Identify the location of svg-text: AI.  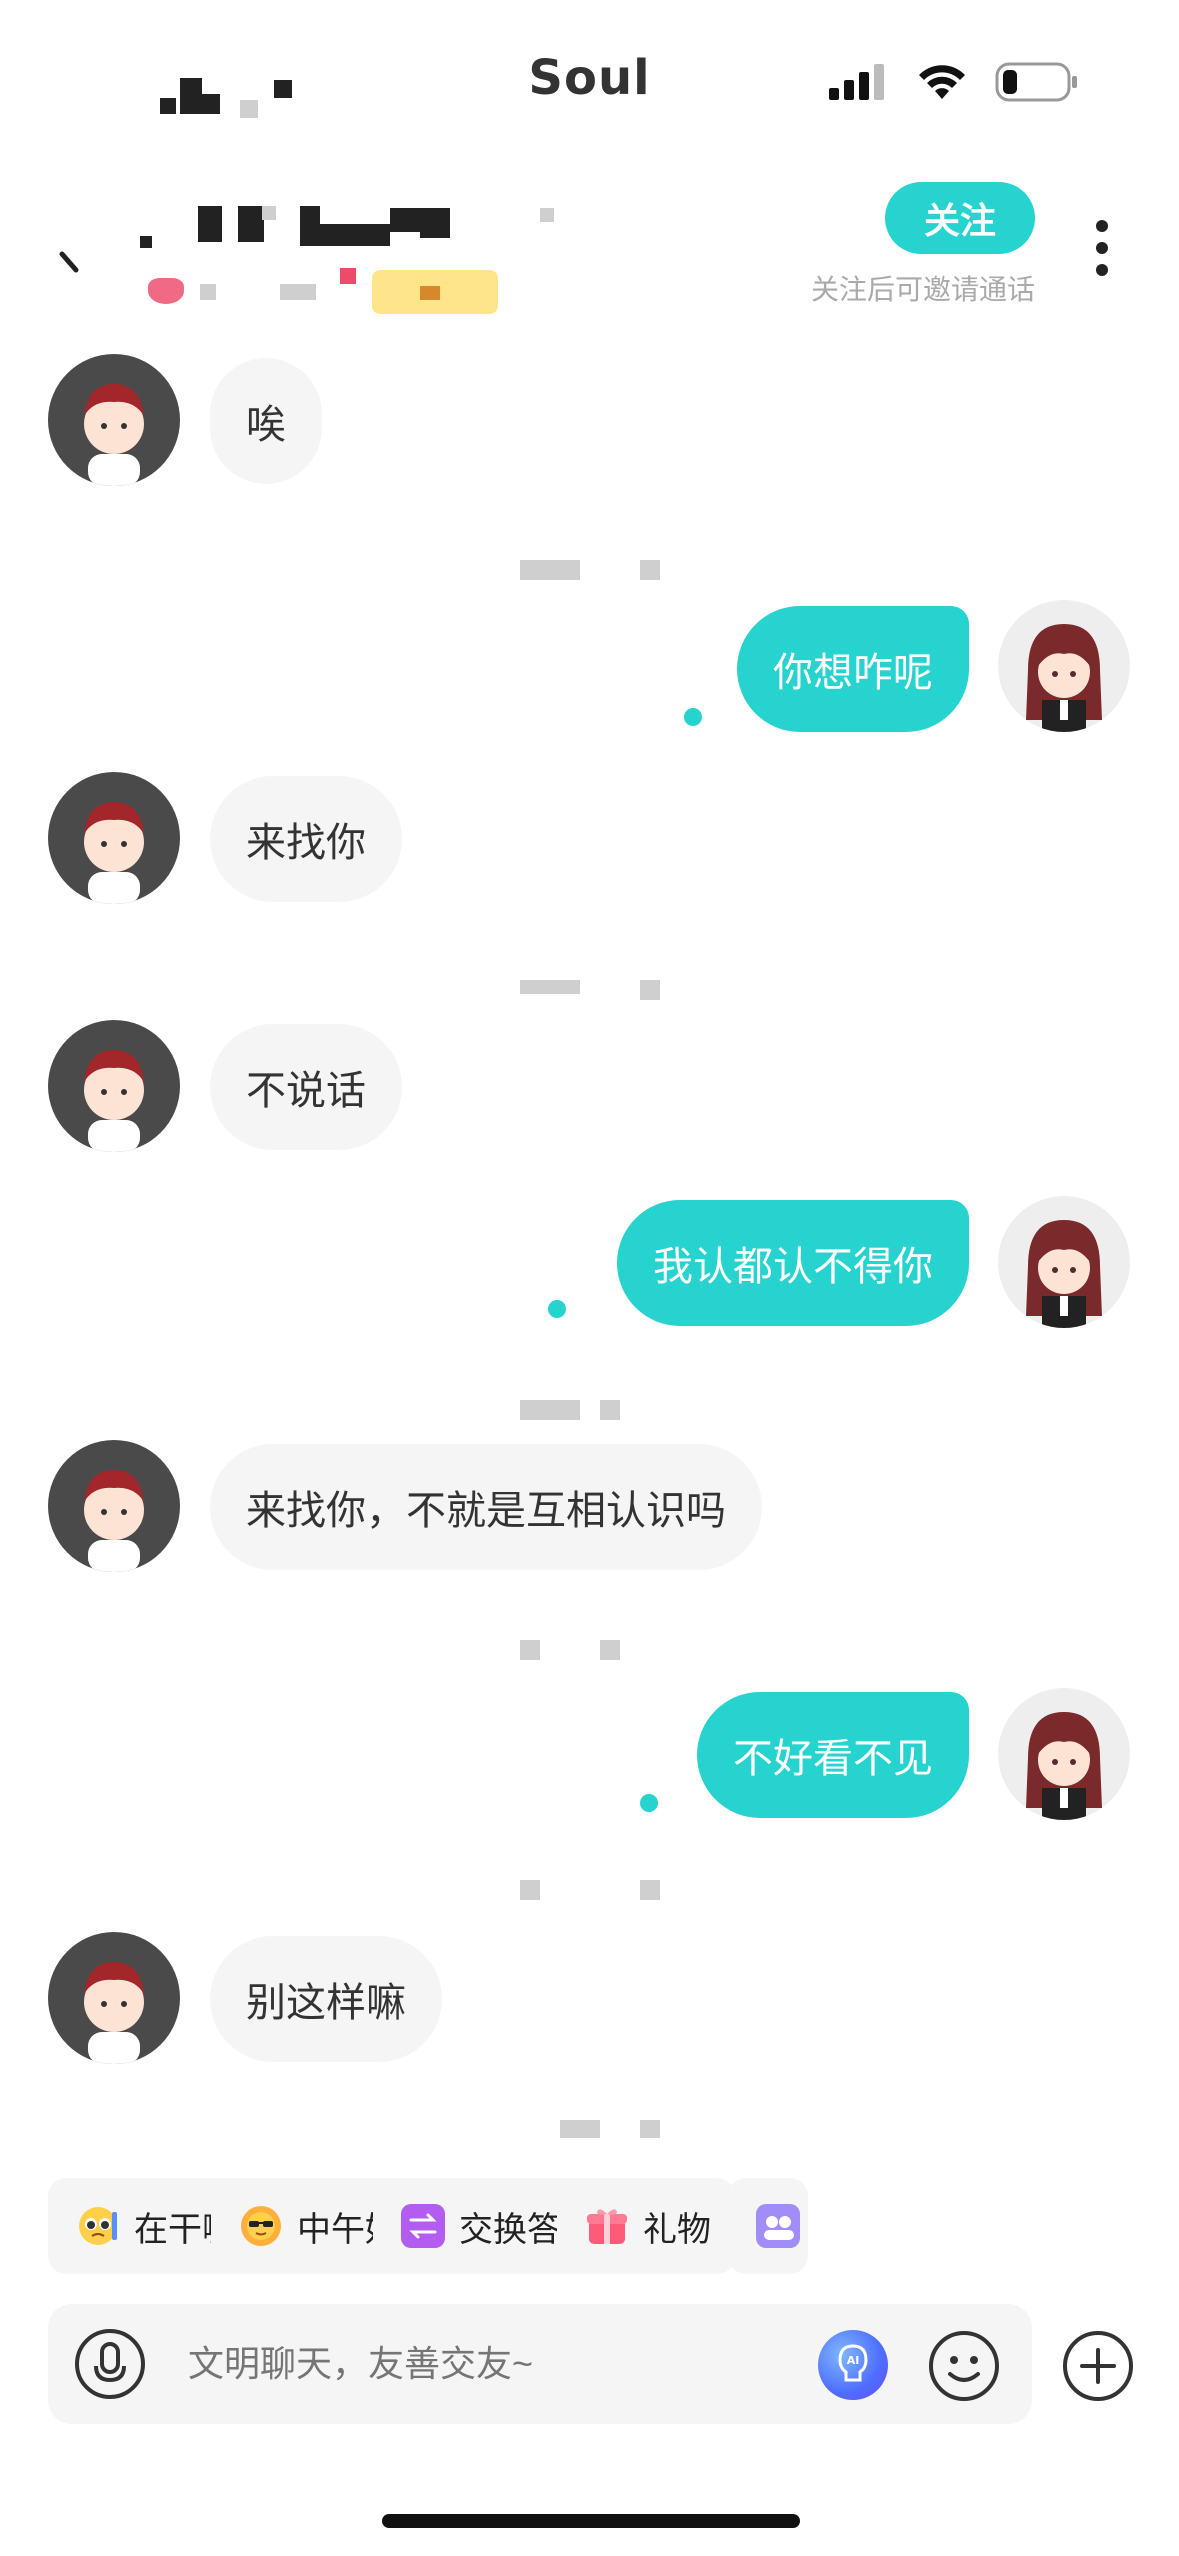
(853, 2360).